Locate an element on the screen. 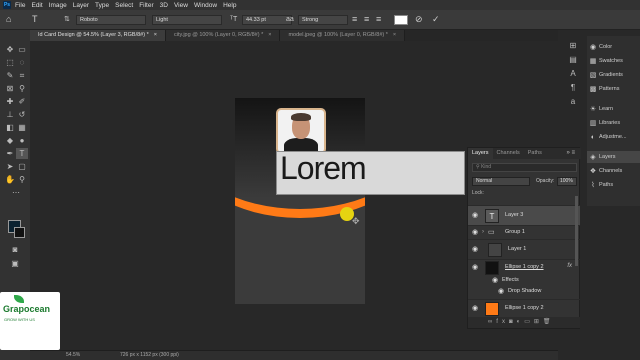 The image size is (640, 360). more-tools-icon: ⋯ is located at coordinates (16, 192).